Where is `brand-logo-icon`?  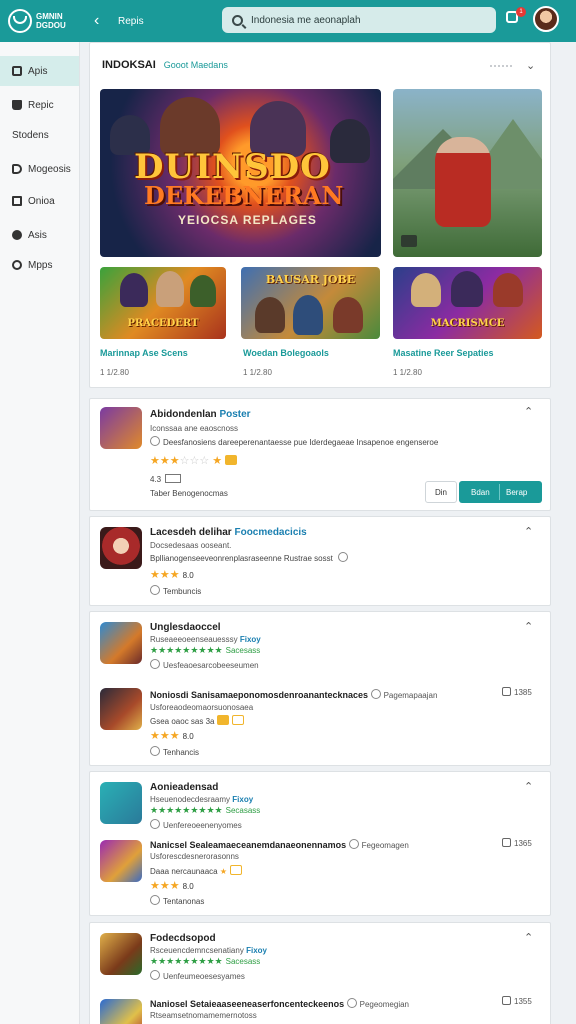 brand-logo-icon is located at coordinates (20, 21).